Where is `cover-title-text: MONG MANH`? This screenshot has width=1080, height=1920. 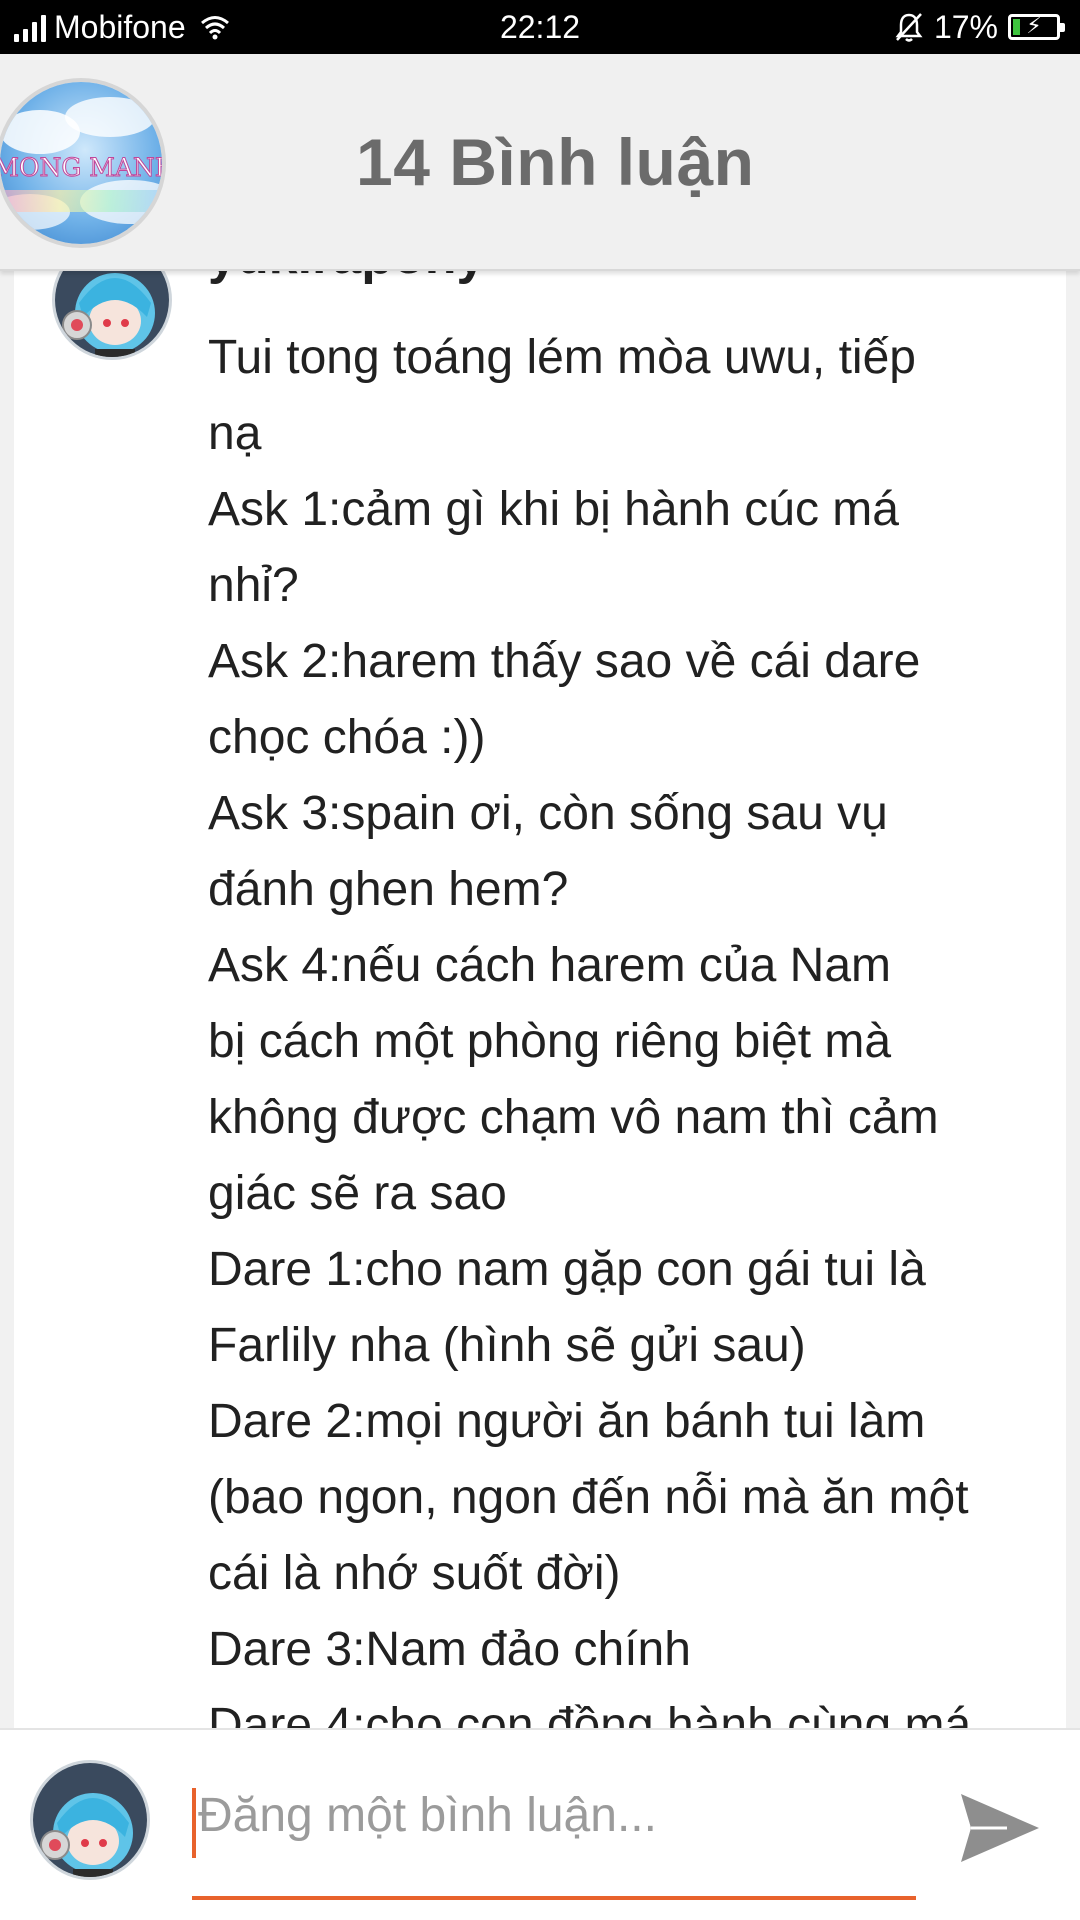 cover-title-text: MONG MANH is located at coordinates (83, 167).